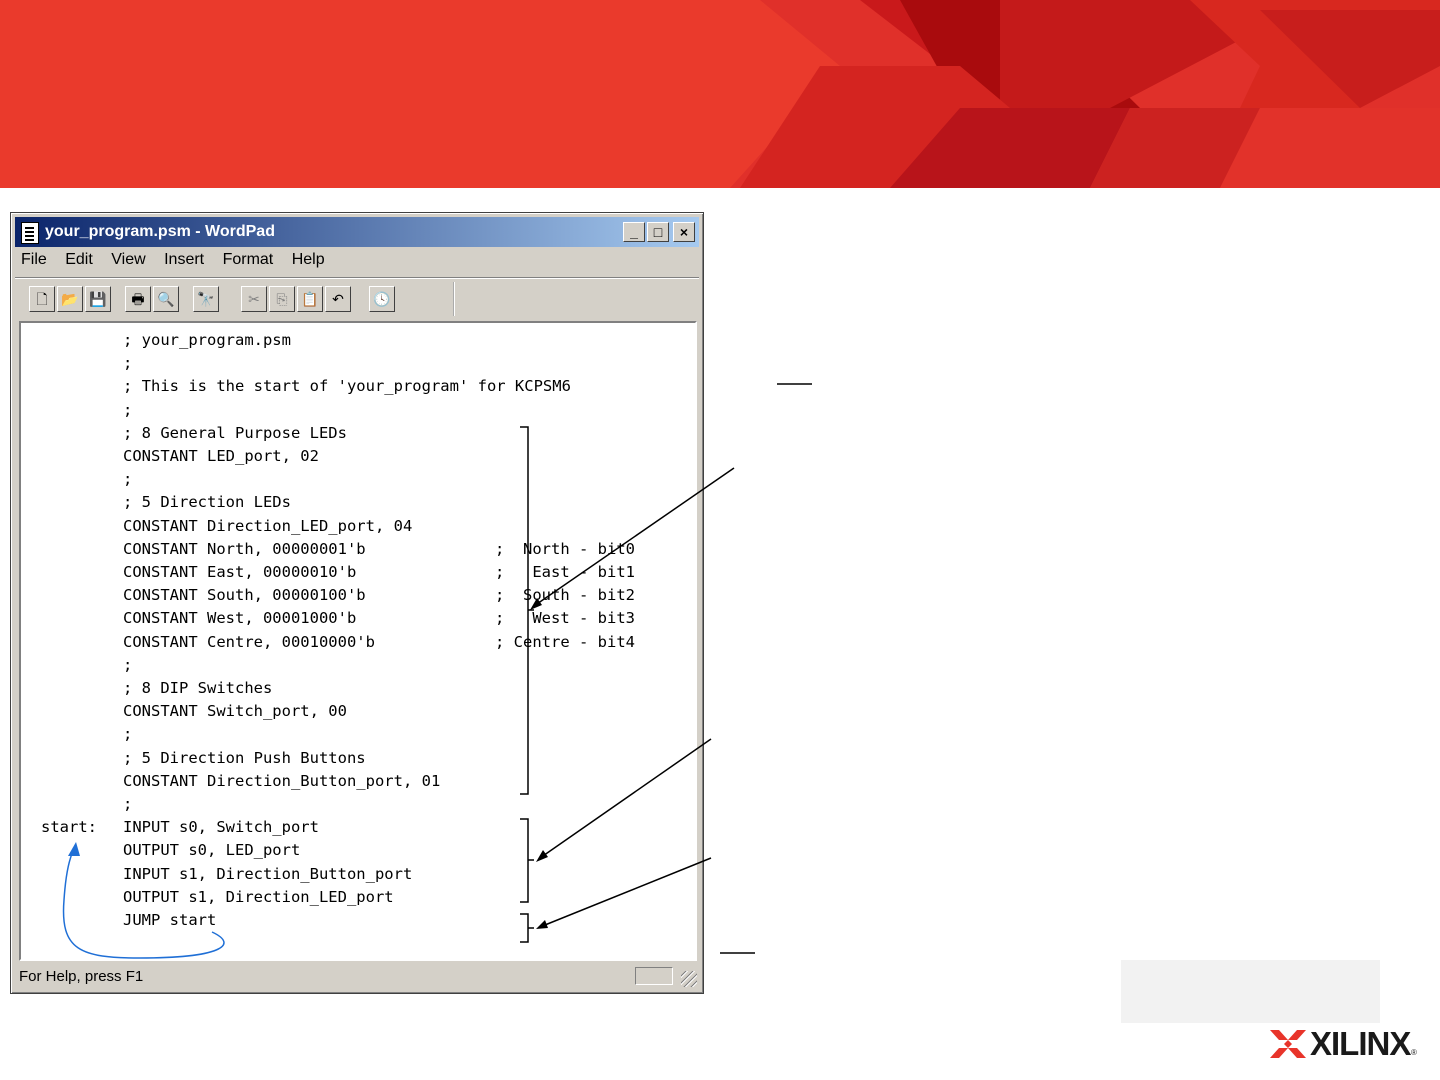 This screenshot has width=1440, height=1080. I want to click on code-comment: ; East - bit1, so click(565, 572).